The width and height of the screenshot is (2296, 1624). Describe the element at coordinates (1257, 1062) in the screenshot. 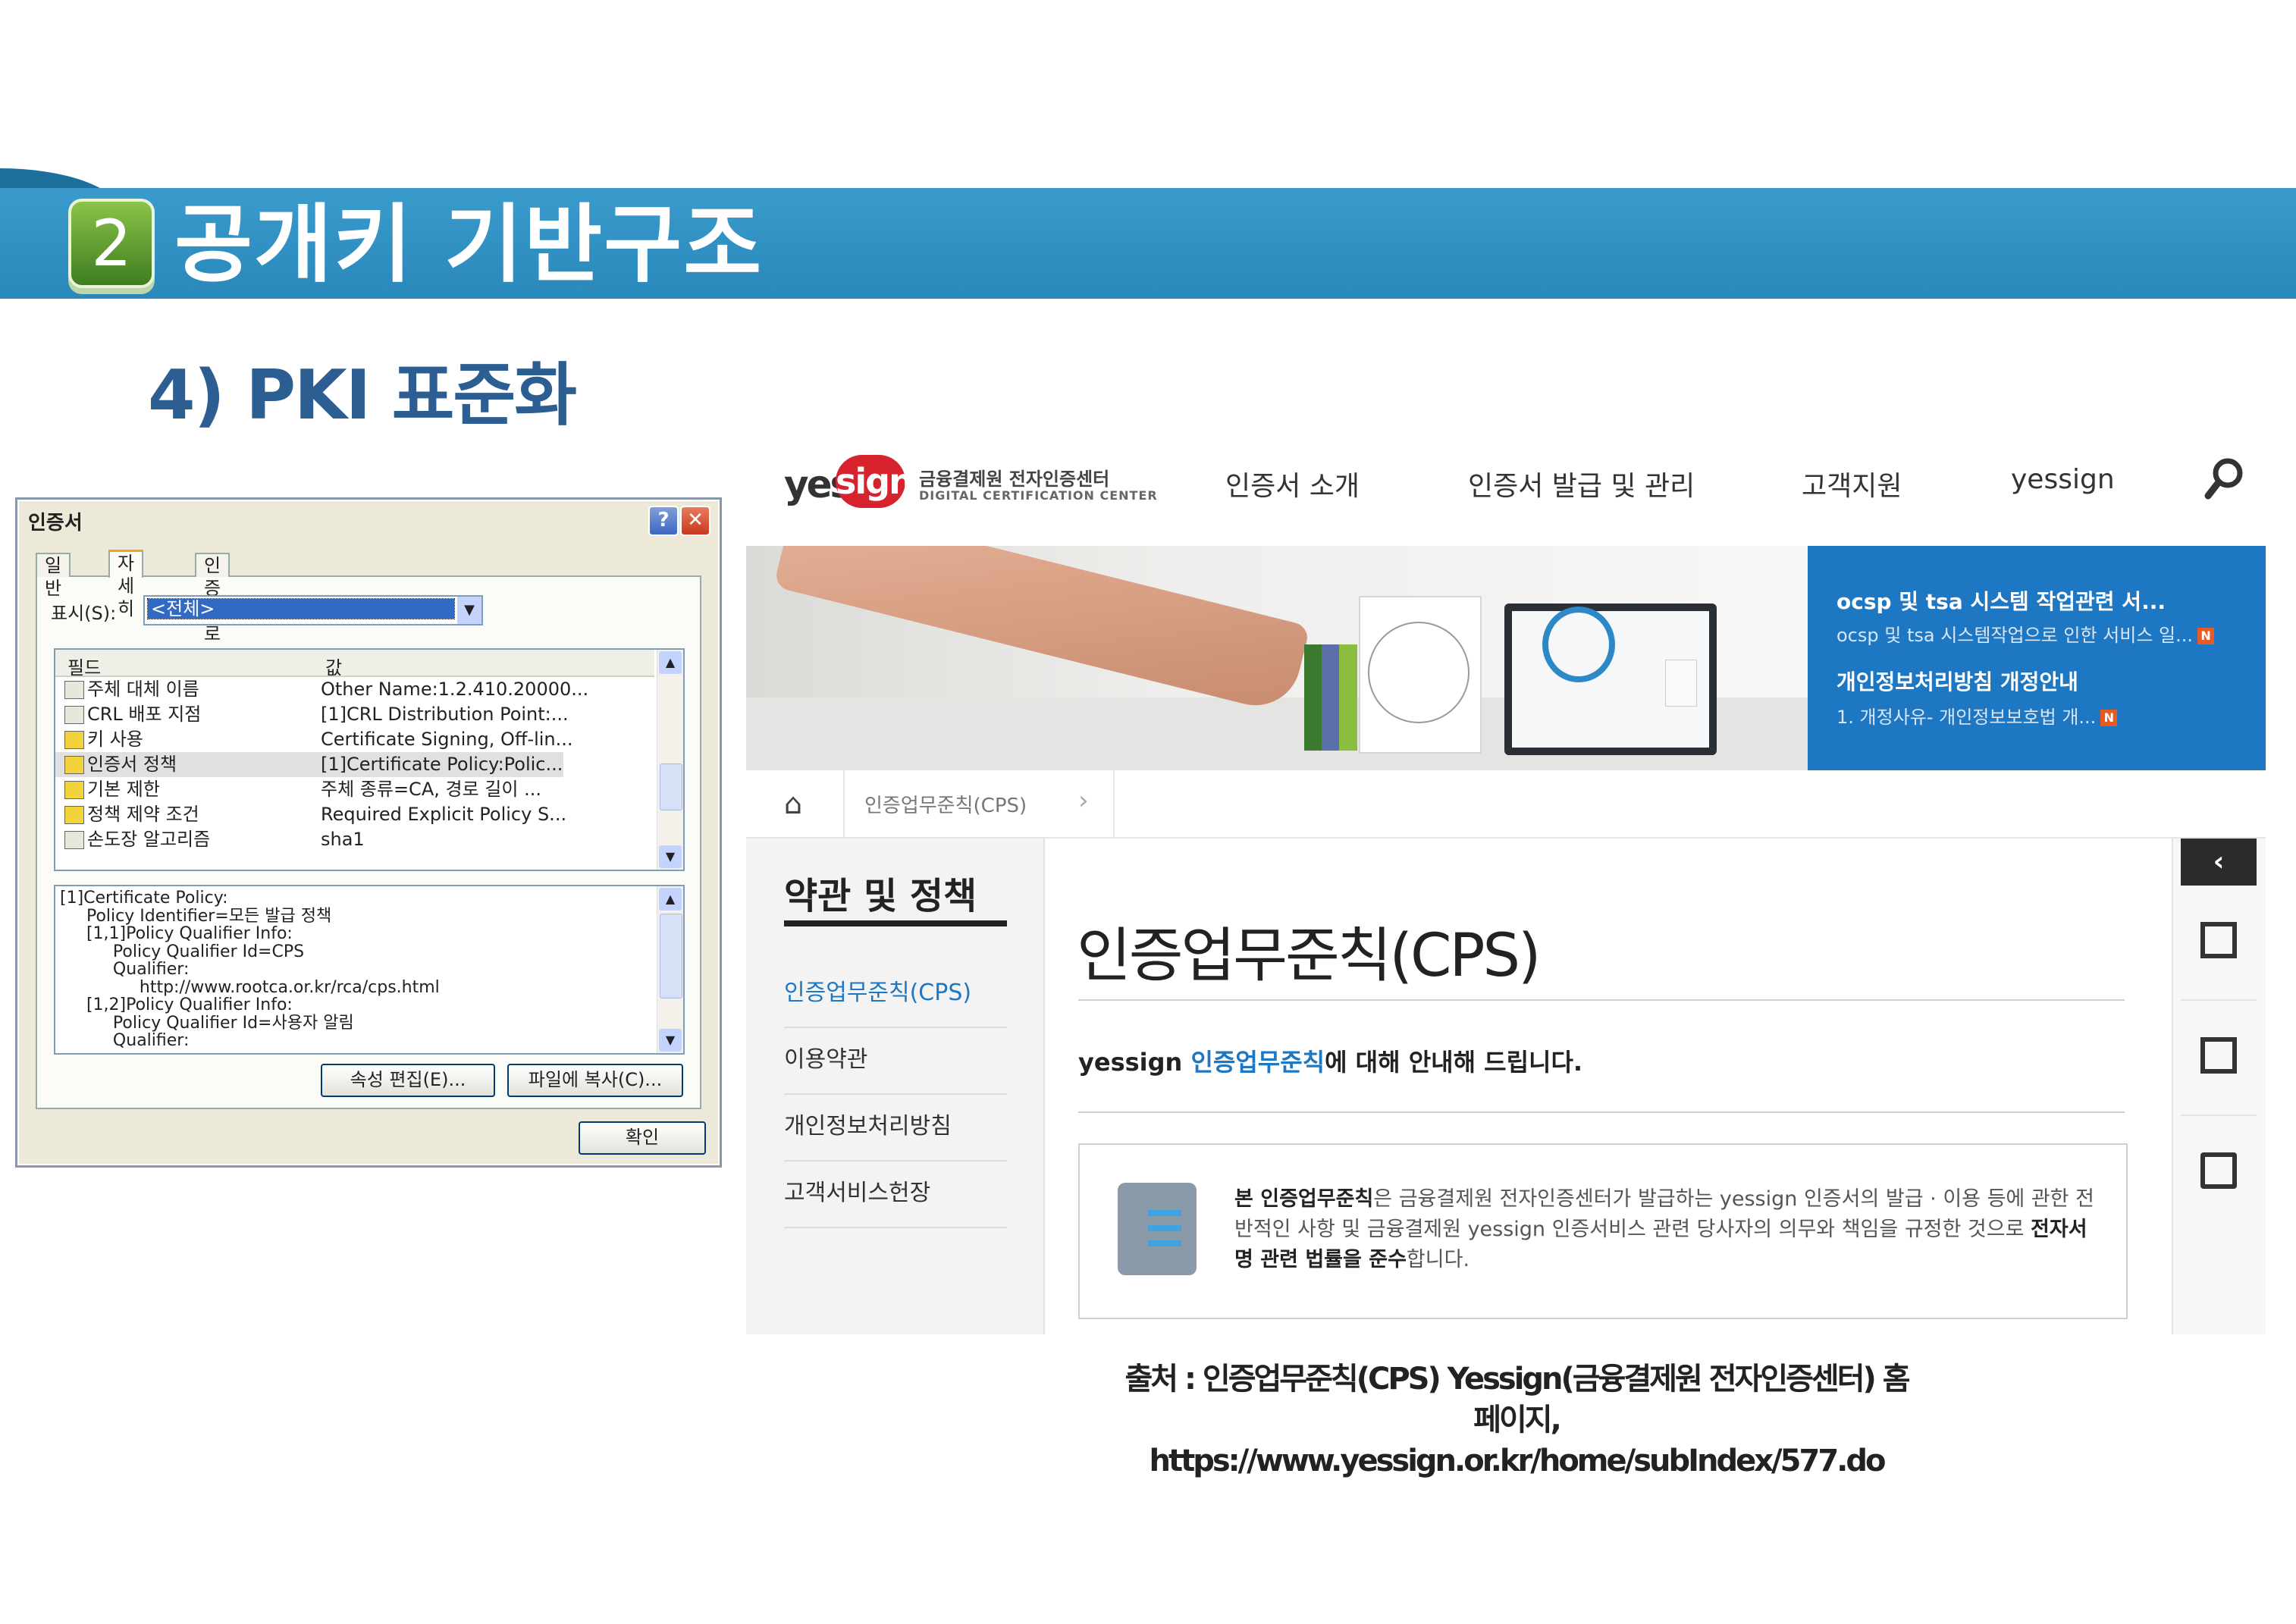

I see `lead-link: 인증업무준칙` at that location.